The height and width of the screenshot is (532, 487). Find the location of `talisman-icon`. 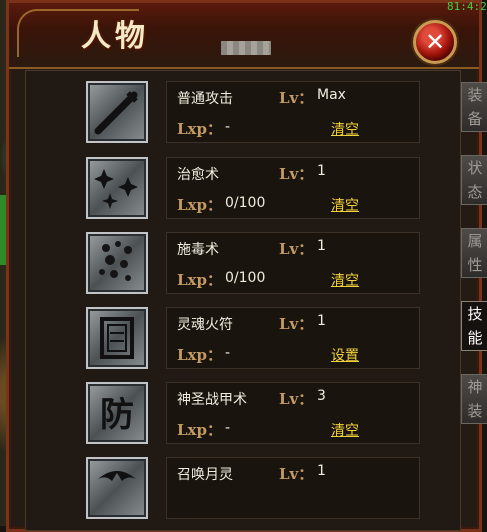

talisman-icon is located at coordinates (117, 338).